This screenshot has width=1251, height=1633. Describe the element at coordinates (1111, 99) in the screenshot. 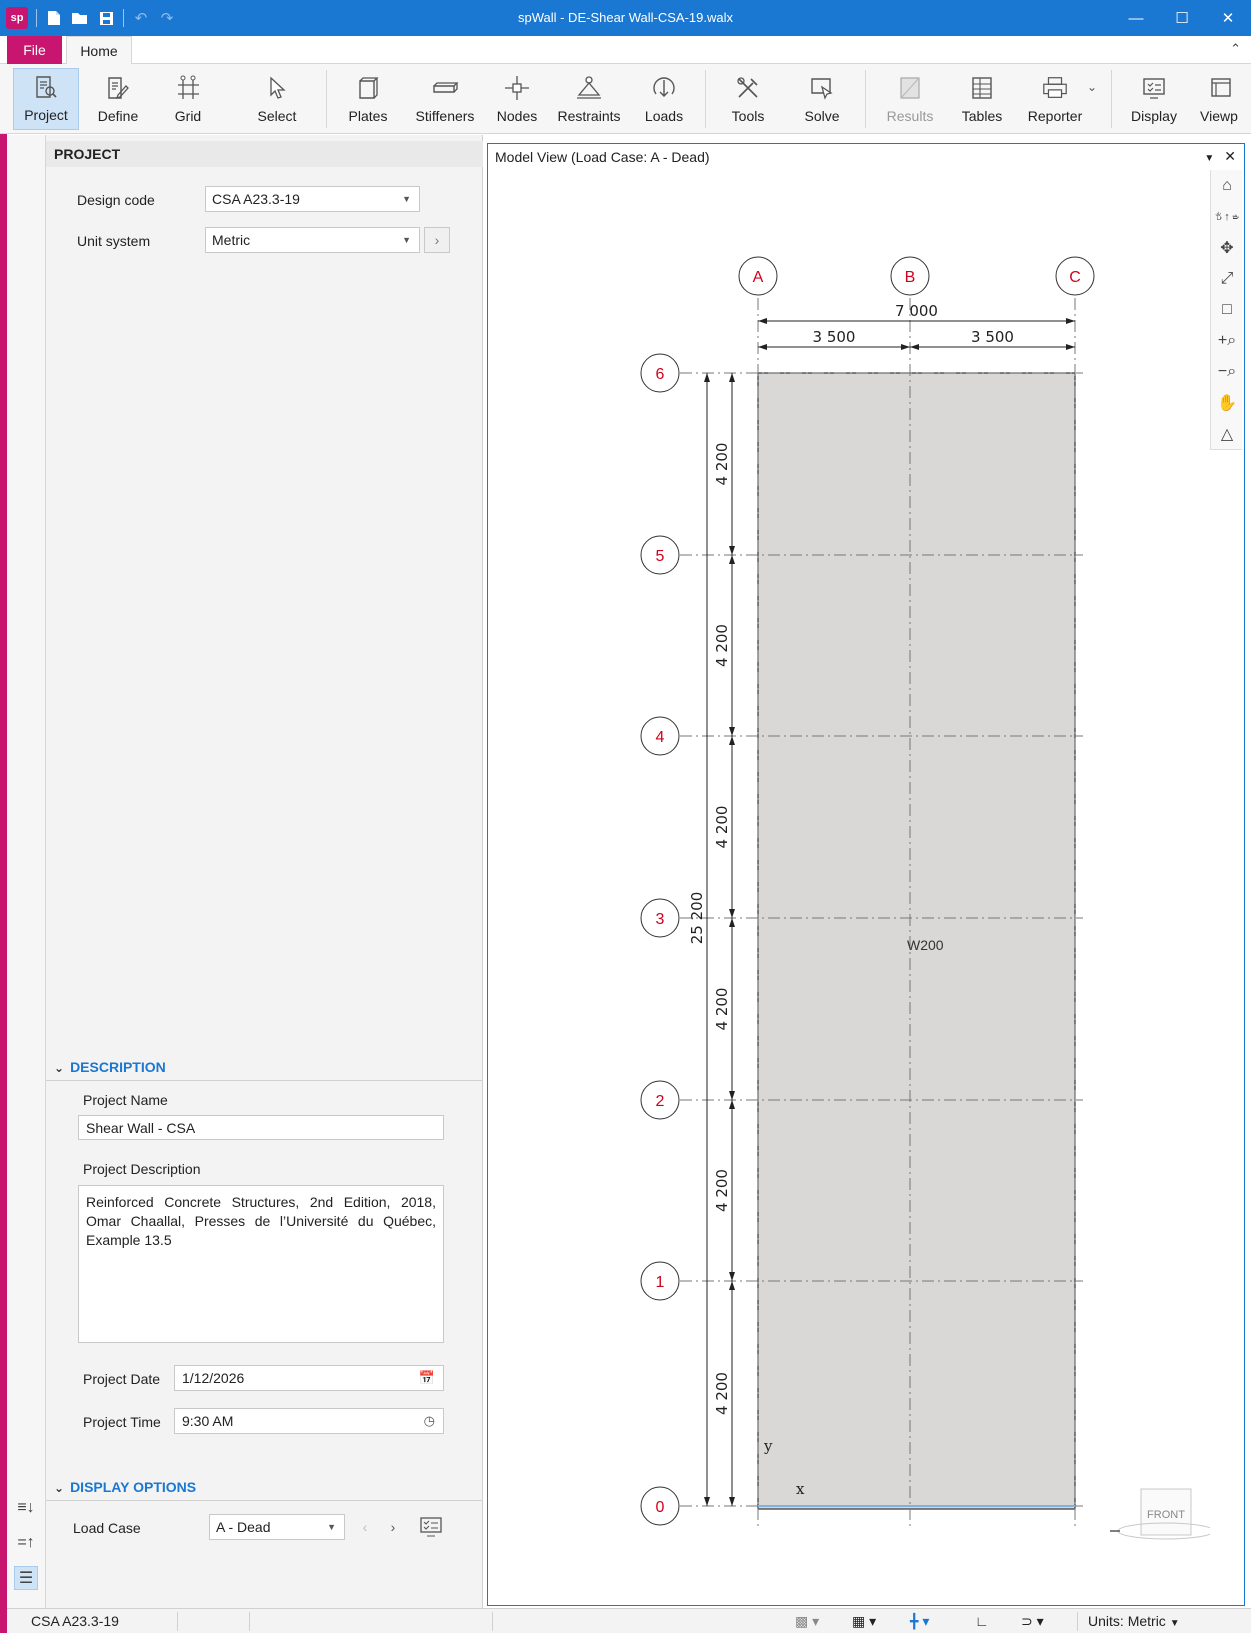

I see `separator` at that location.